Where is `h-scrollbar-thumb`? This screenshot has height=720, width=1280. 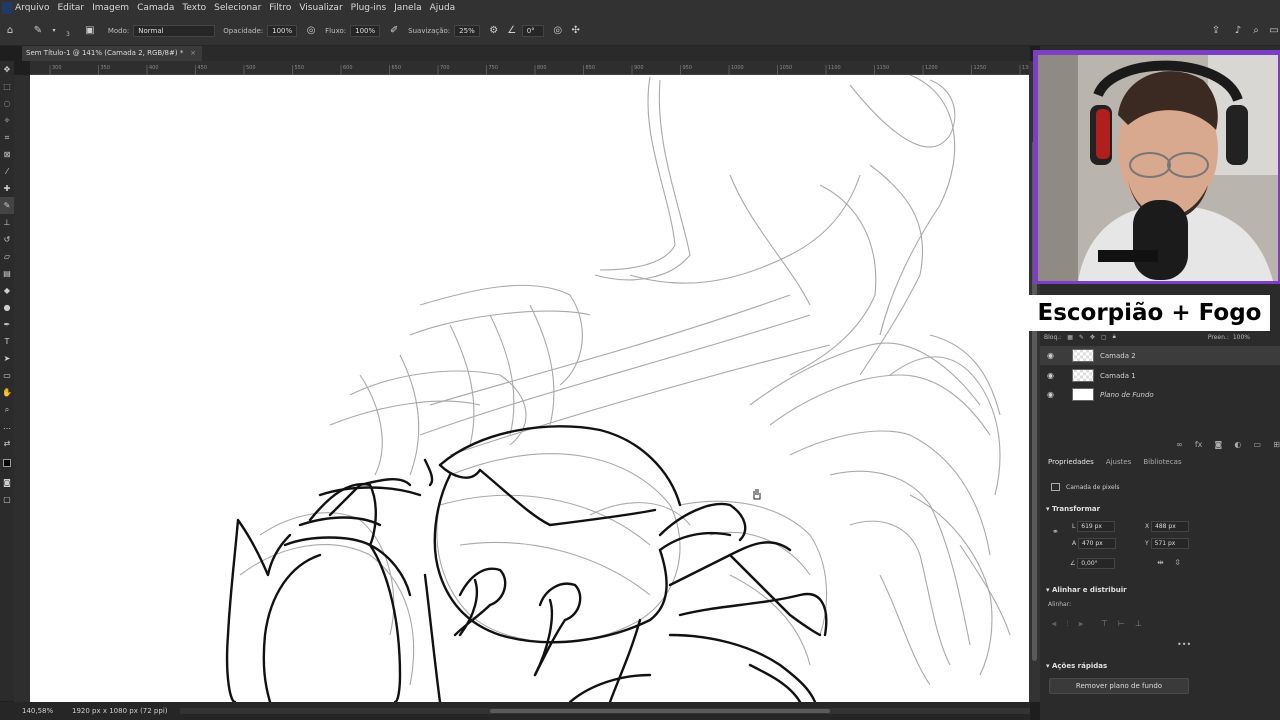
h-scrollbar-thumb is located at coordinates (660, 711).